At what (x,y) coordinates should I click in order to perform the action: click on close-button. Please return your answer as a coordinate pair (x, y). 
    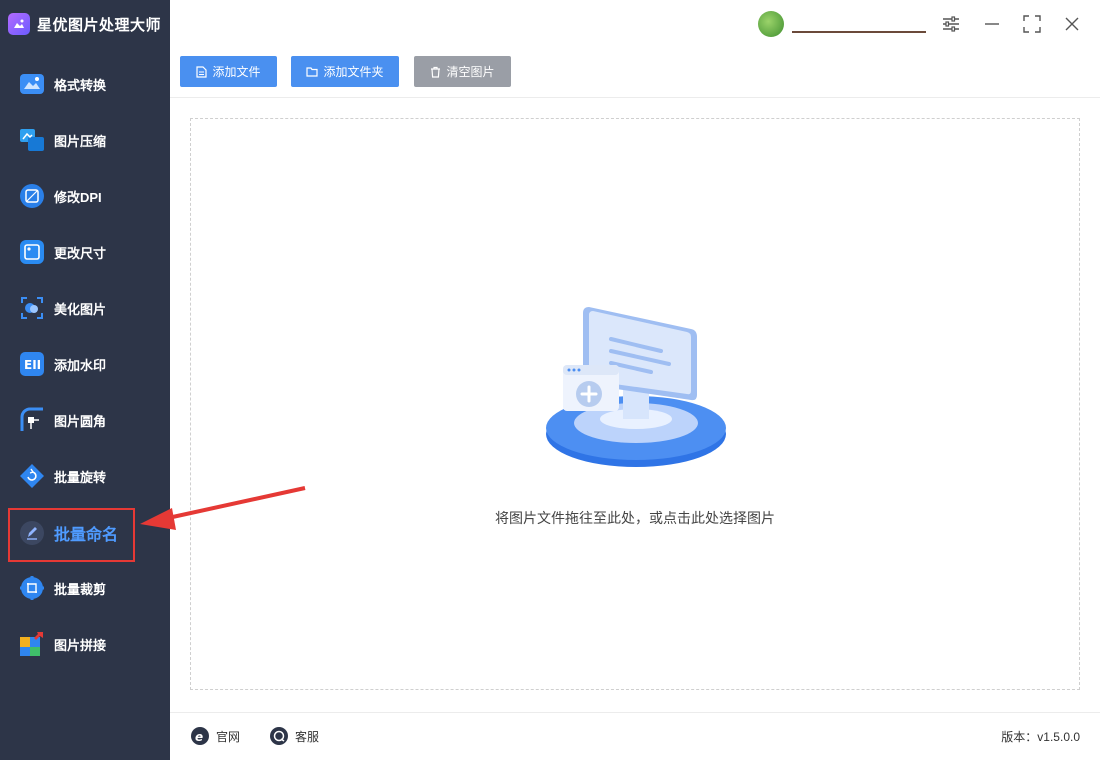
    Looking at the image, I should click on (1072, 24).